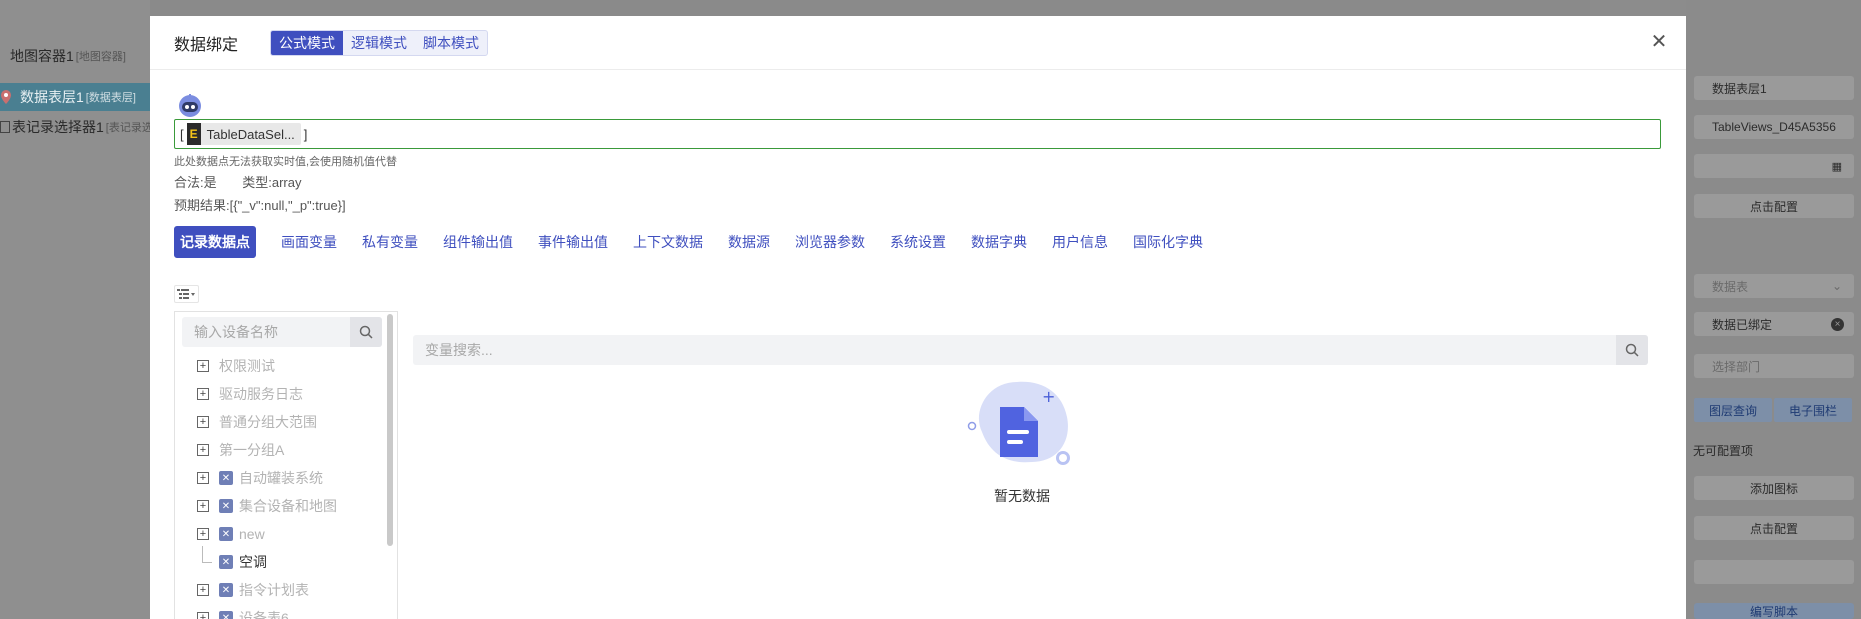 This screenshot has height=619, width=1861. What do you see at coordinates (917, 134) in the screenshot?
I see `formula-input: [ E TableDataSel... ]` at bounding box center [917, 134].